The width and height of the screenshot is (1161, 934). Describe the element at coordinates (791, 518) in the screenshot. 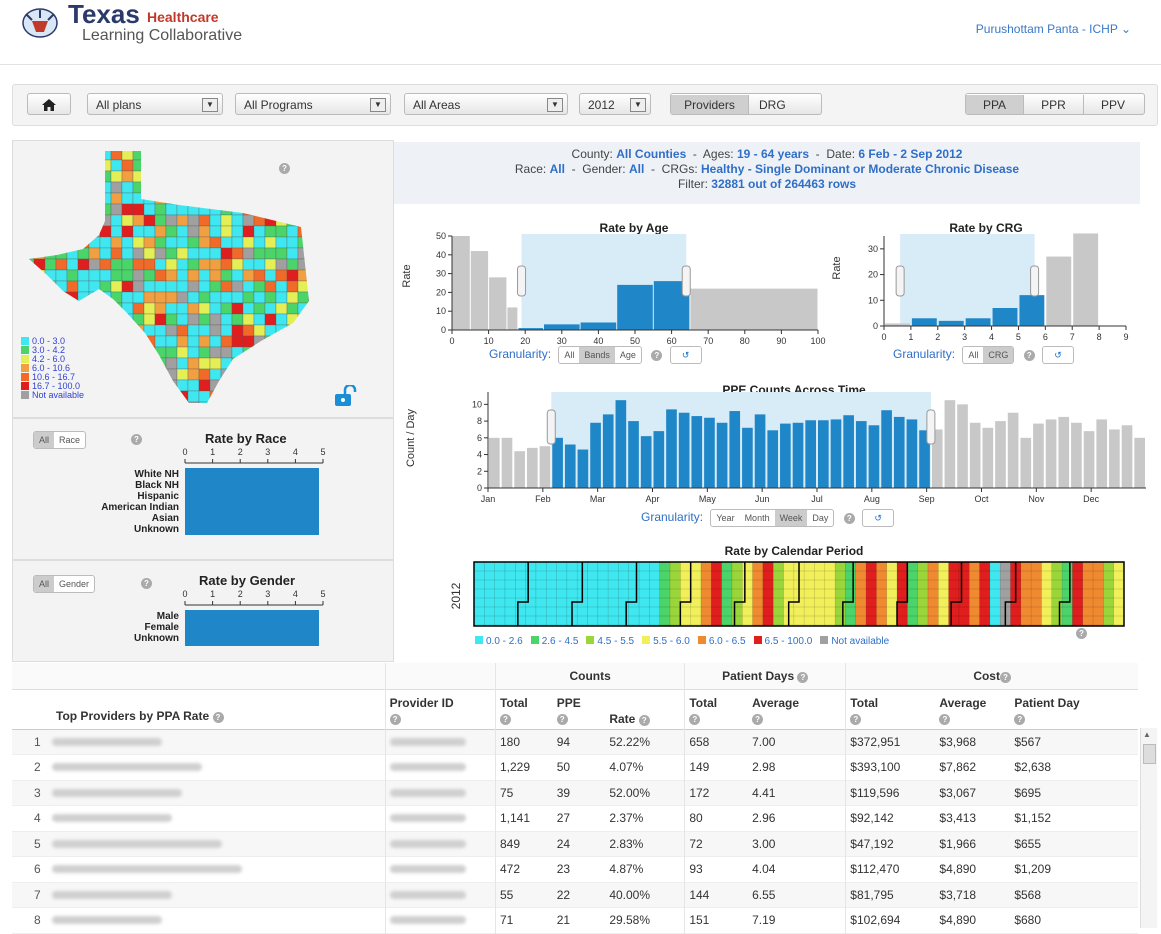

I see `time-gran-week: Week` at that location.